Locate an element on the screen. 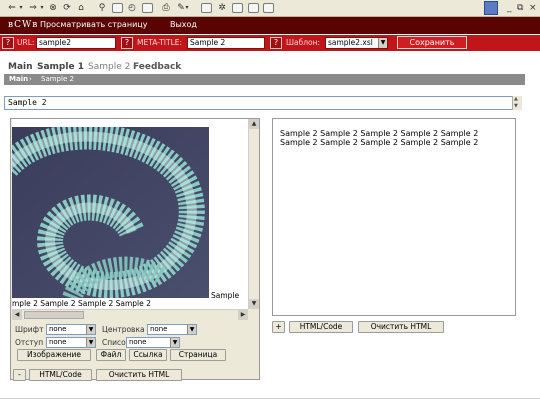 This screenshot has width=540, height=405. extra-icon is located at coordinates (268, 8).